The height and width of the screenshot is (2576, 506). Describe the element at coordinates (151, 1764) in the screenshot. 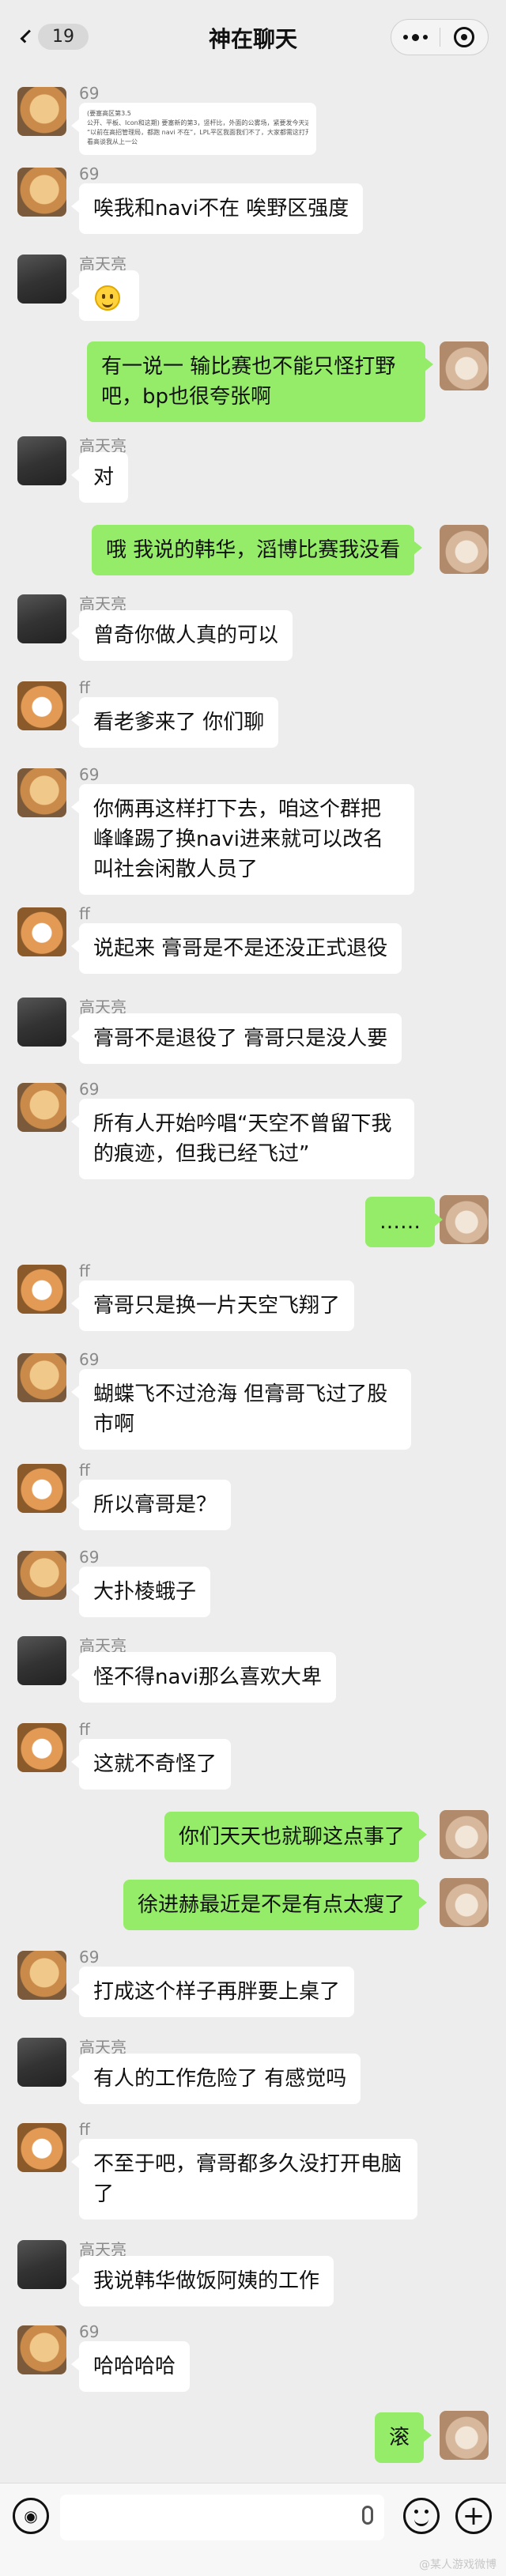

I see `message-bubble: 这就不奇怪了` at that location.